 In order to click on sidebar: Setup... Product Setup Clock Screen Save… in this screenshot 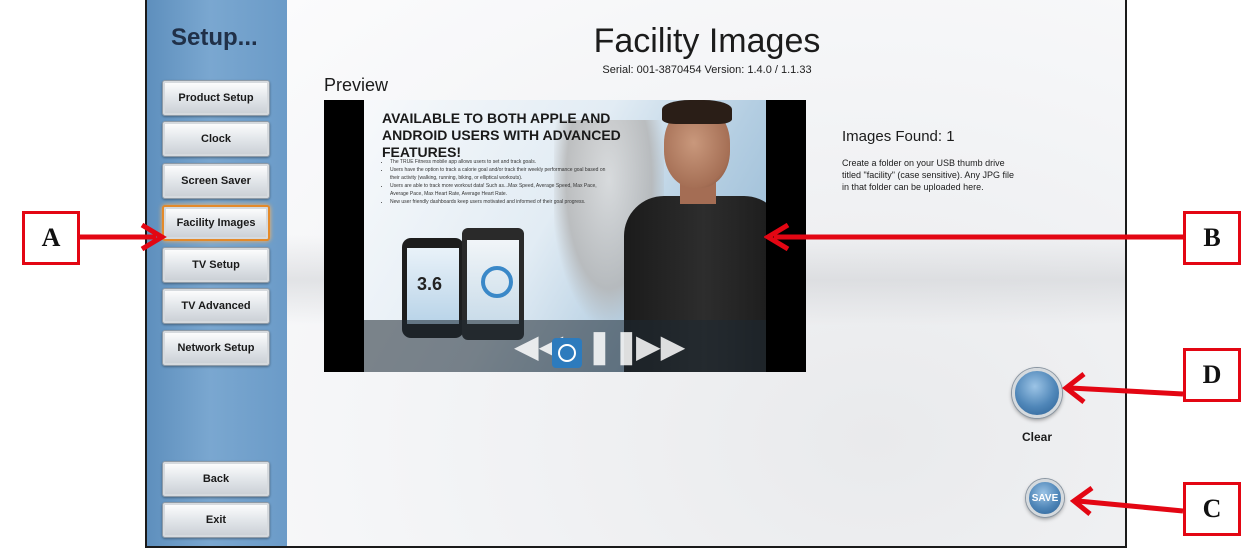, I will do `click(217, 273)`.